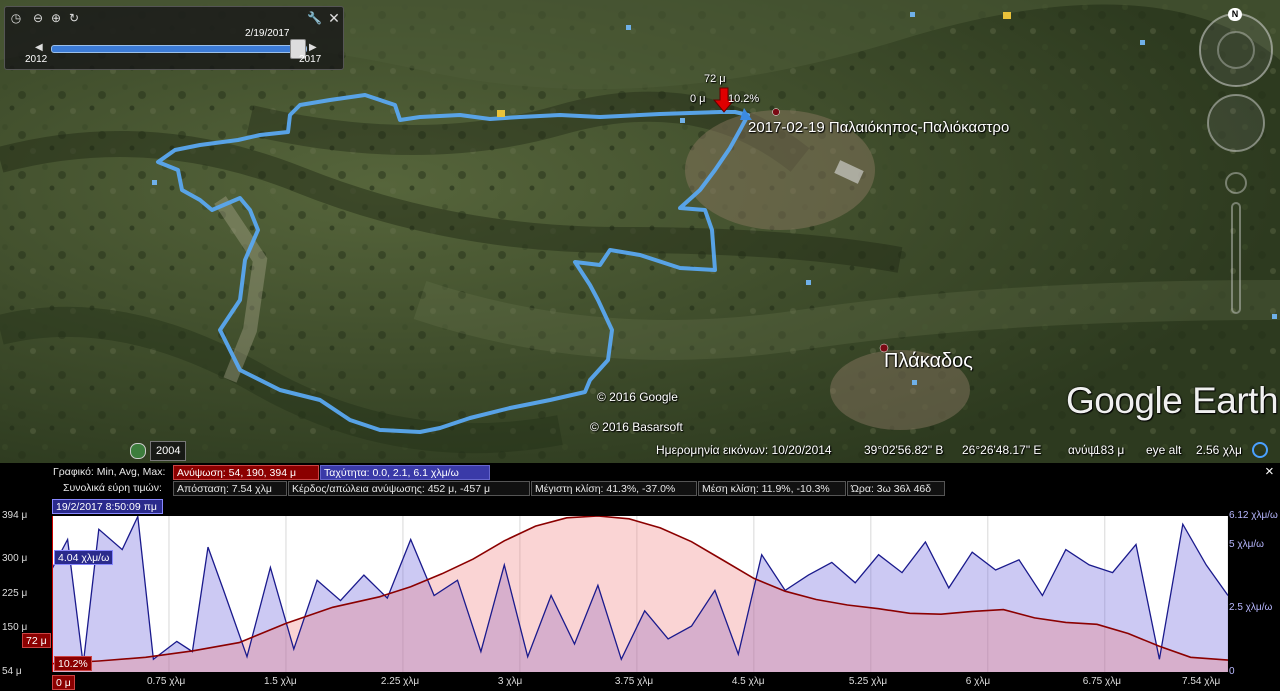  Describe the element at coordinates (246, 472) in the screenshot. I see `elevation-stats: Ανύψωση: 54, 190, 394 μ` at that location.